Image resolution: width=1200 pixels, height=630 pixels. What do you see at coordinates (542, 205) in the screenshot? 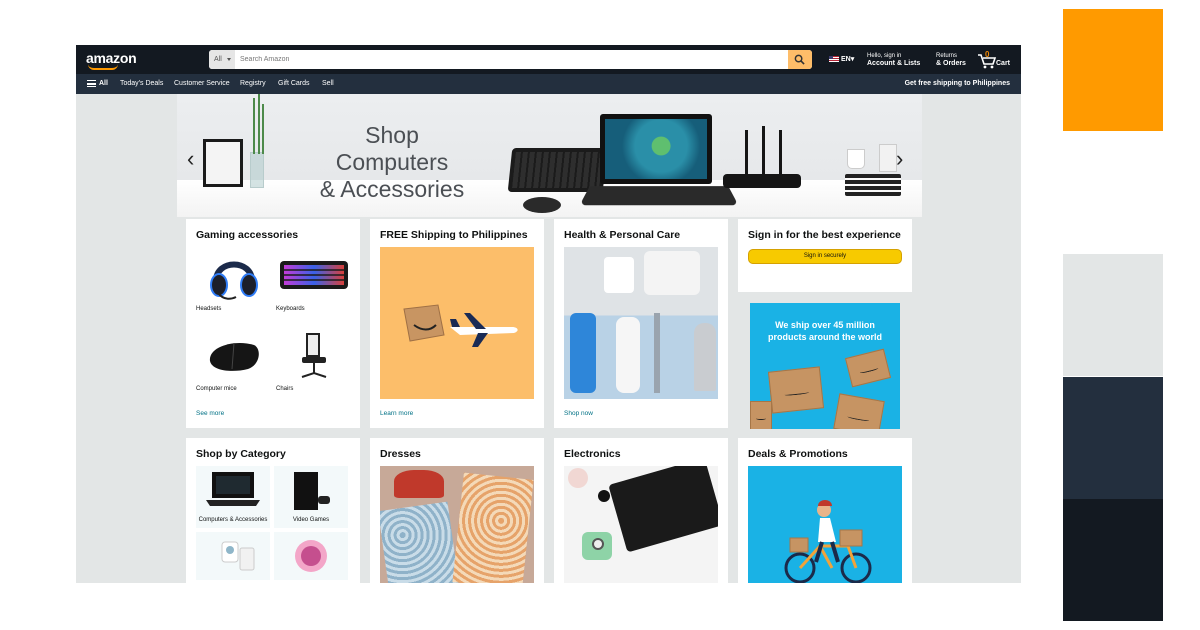
I see `mouse-image` at bounding box center [542, 205].